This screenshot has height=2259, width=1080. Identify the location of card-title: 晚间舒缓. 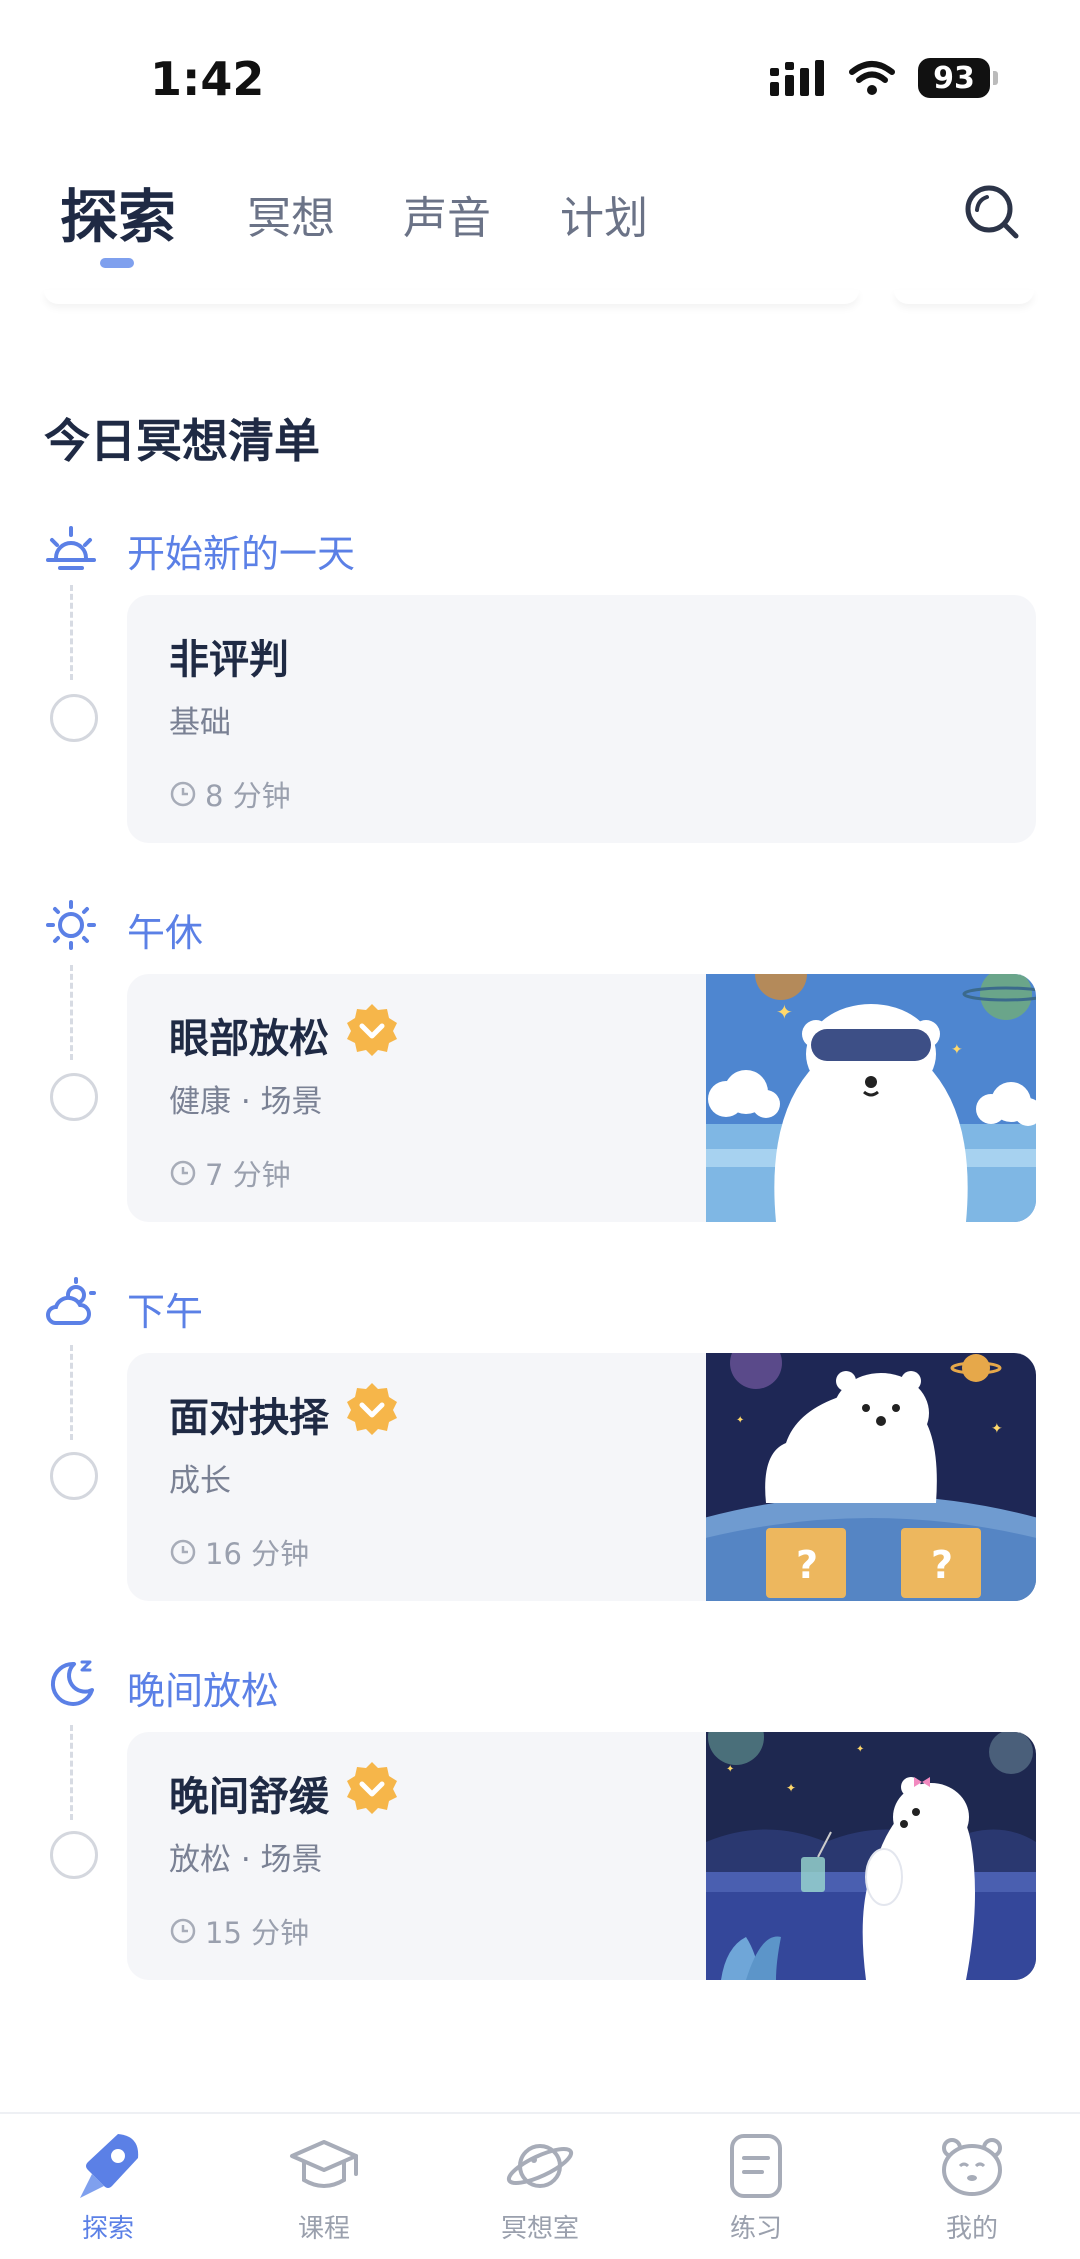
(249, 1797).